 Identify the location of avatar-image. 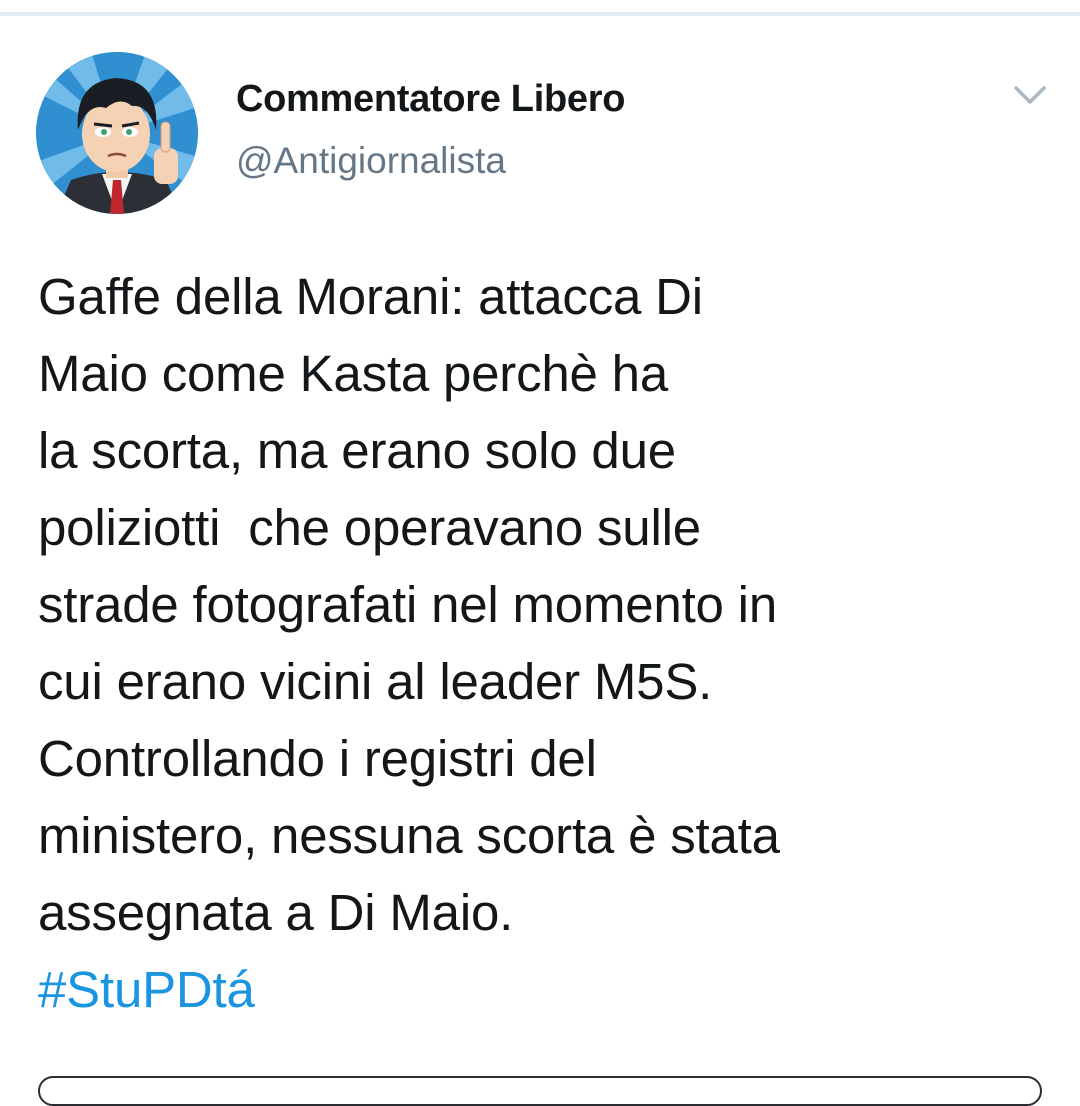
(117, 133).